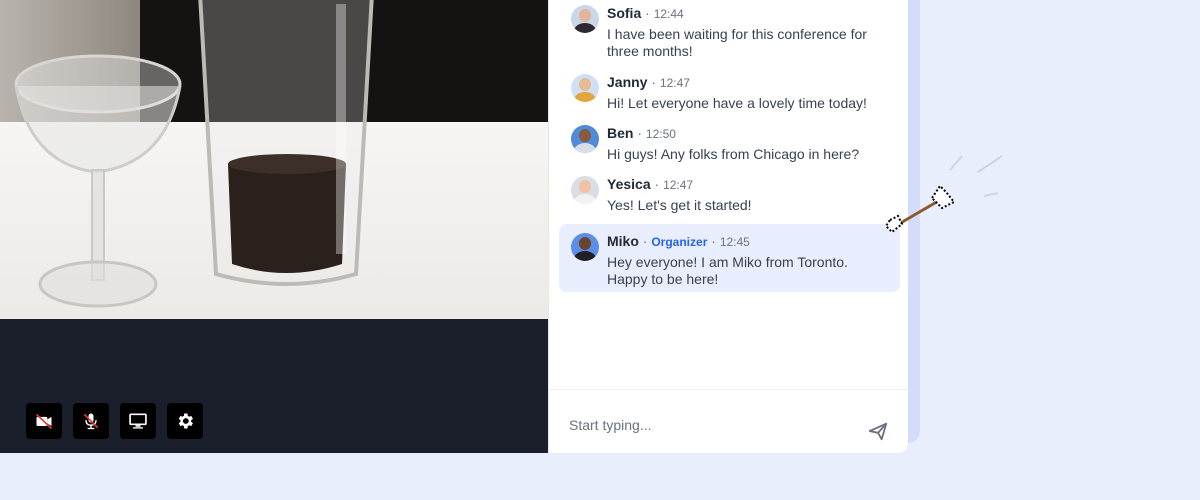 This screenshot has height=500, width=1200. I want to click on video-off-icon, so click(44, 421).